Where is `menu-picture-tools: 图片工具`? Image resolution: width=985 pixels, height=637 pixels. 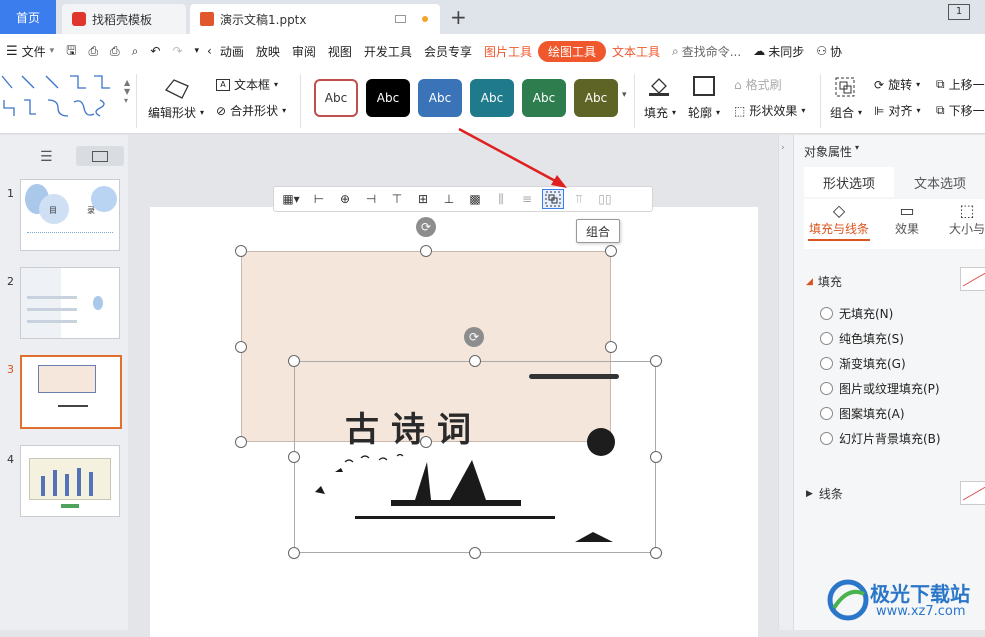
menu-picture-tools: 图片工具 is located at coordinates (508, 51).